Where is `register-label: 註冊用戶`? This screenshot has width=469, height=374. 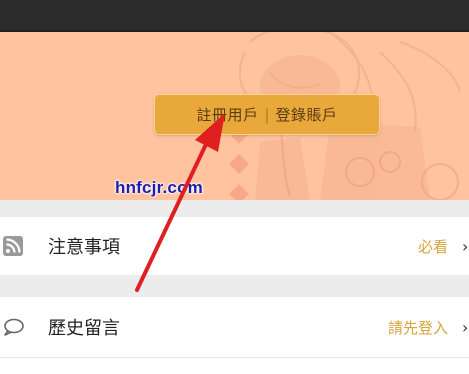
register-label: 註冊用戶 is located at coordinates (227, 114).